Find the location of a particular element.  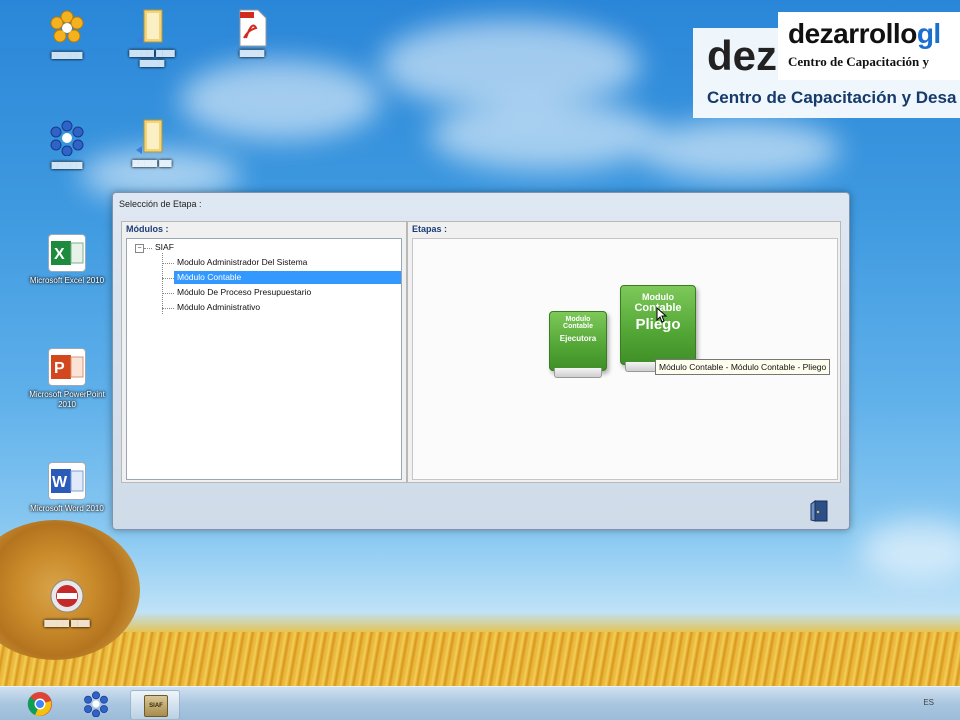

desktop-icon-word: W Microsoft Word 2010 is located at coordinates (67, 488).